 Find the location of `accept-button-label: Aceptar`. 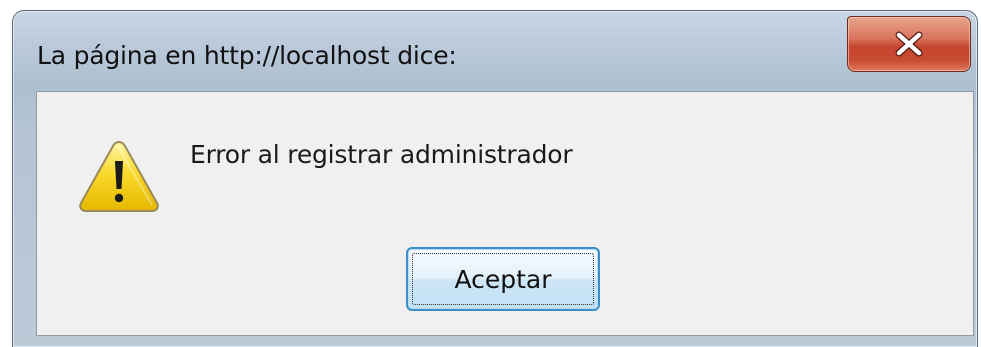

accept-button-label: Aceptar is located at coordinates (503, 279).